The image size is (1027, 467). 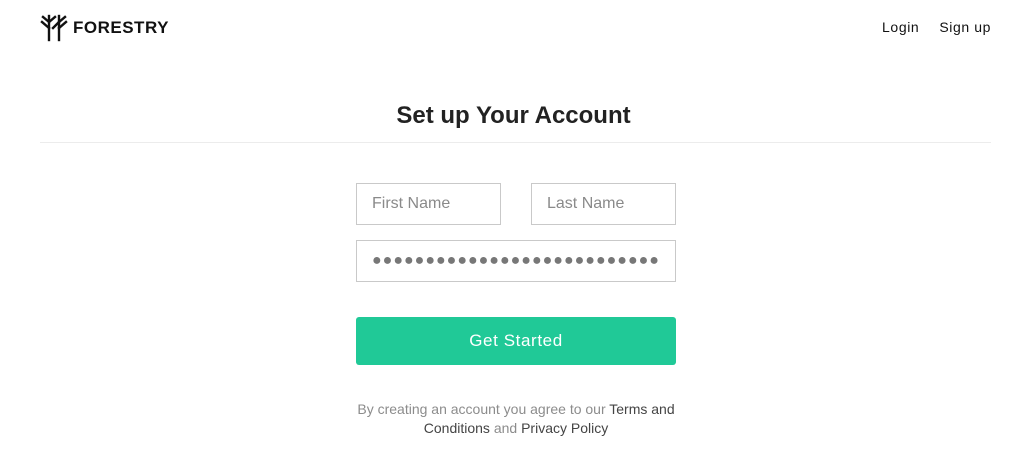 I want to click on brand-name: FORESTRY, so click(x=121, y=27).